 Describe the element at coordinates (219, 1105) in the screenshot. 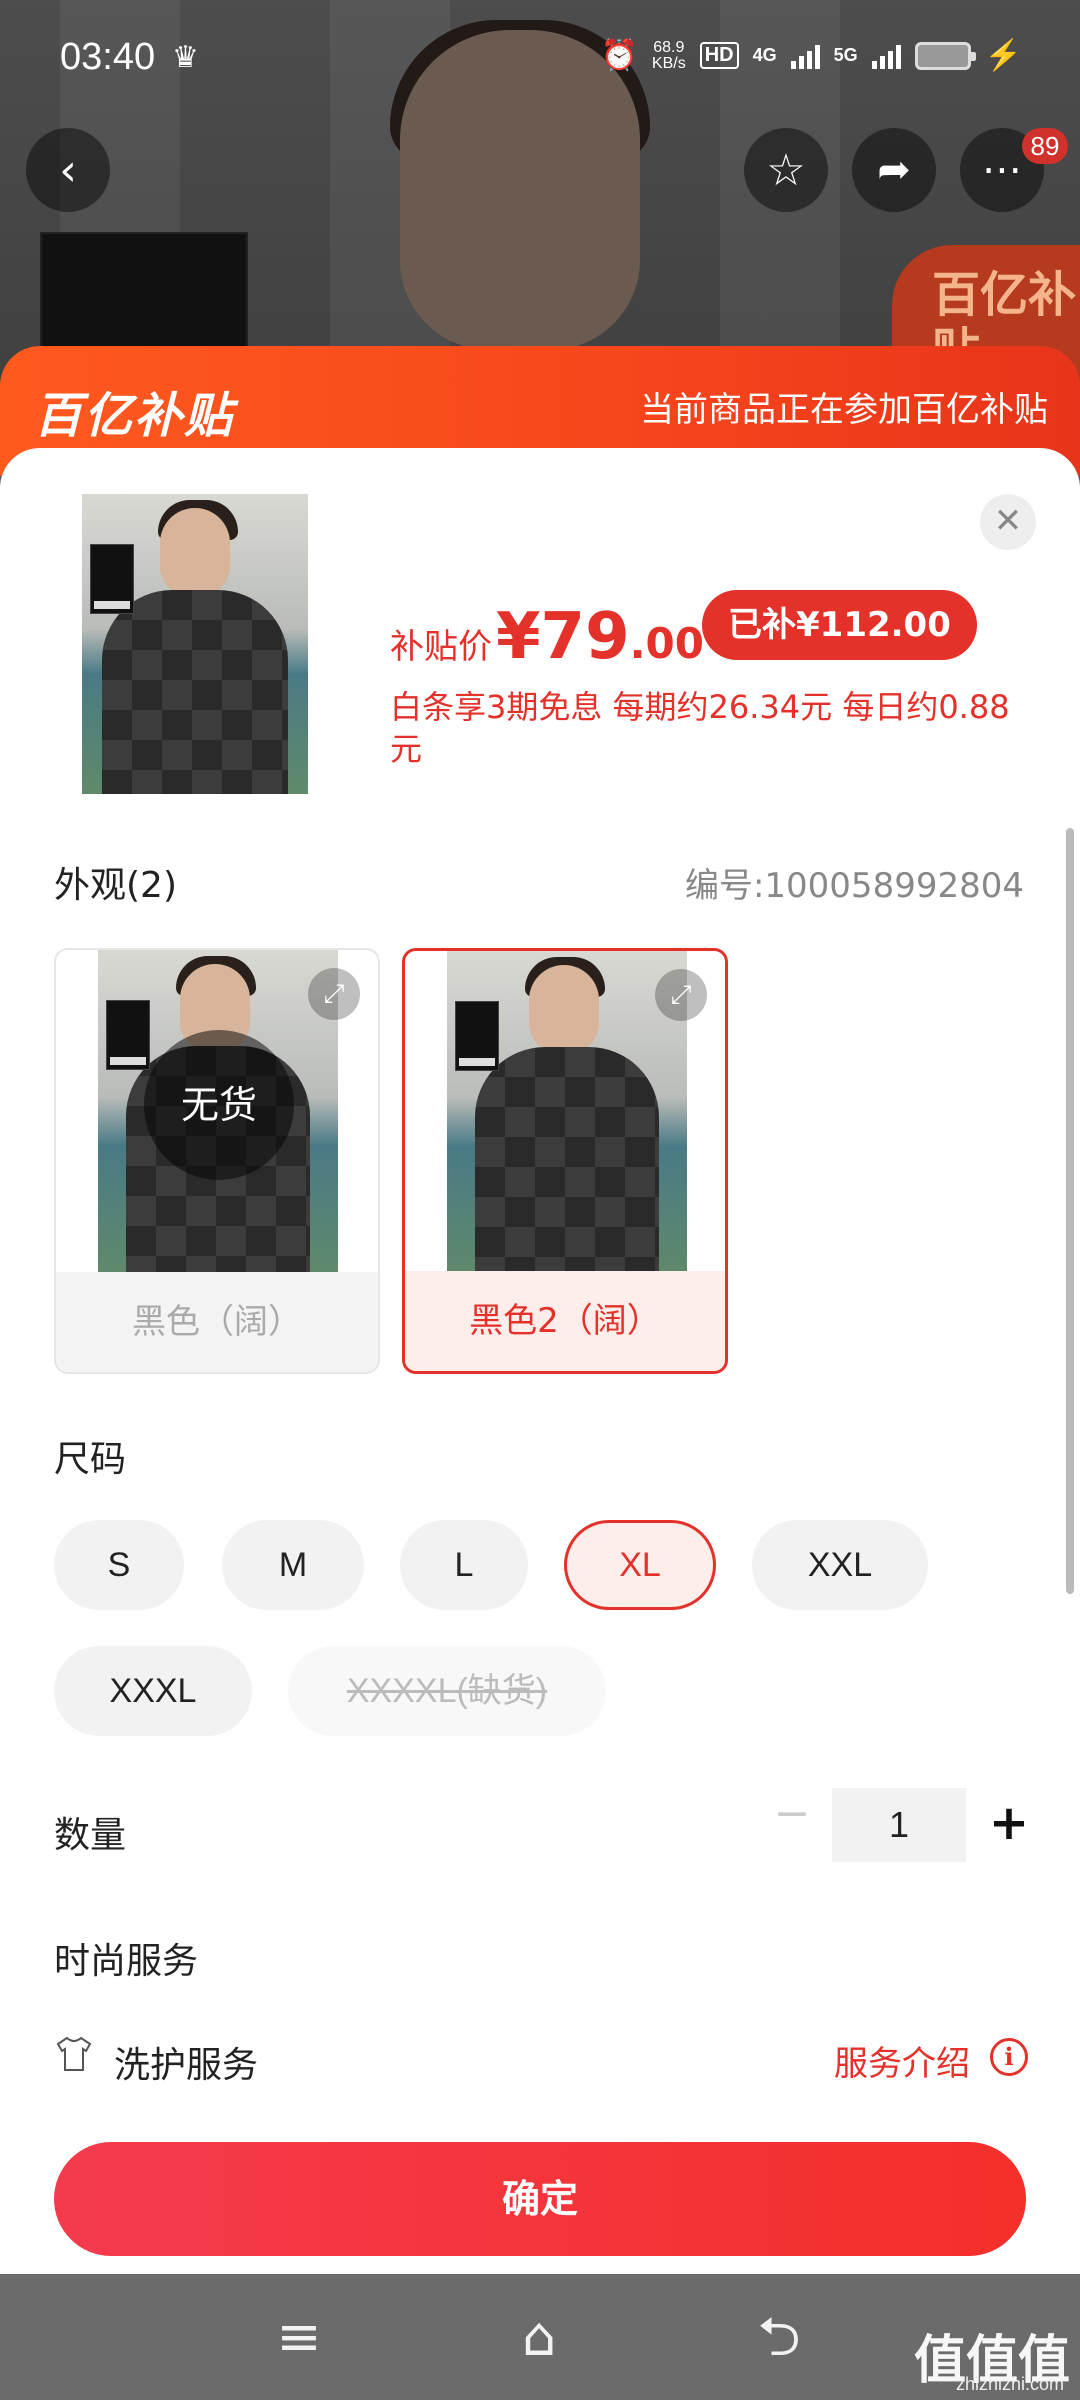

I see `sold-out-badge: 无货` at that location.